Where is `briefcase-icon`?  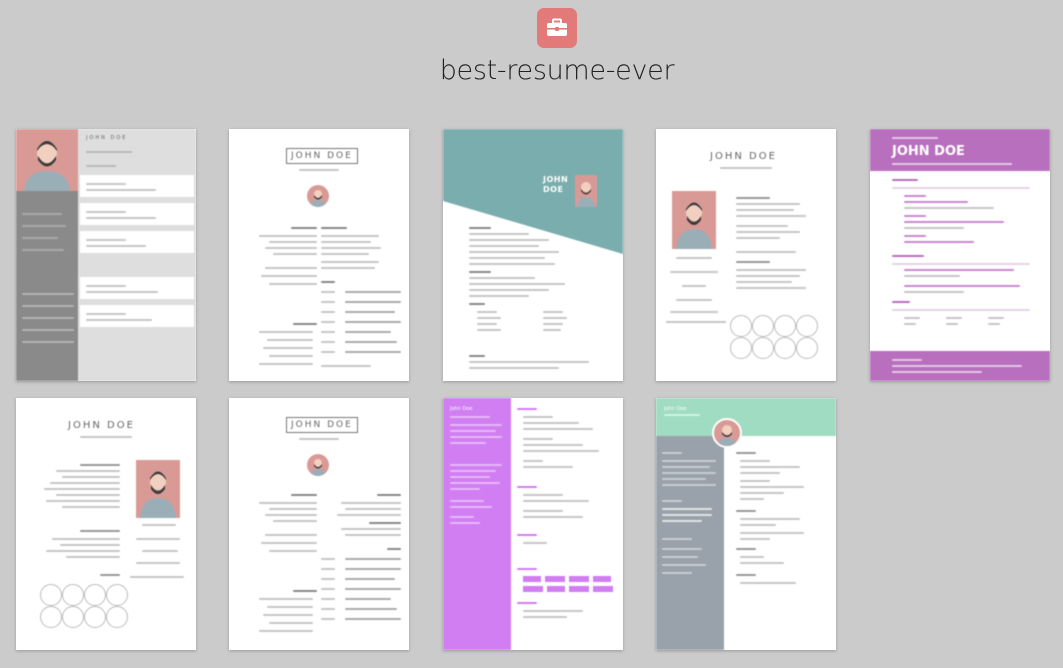 briefcase-icon is located at coordinates (557, 28).